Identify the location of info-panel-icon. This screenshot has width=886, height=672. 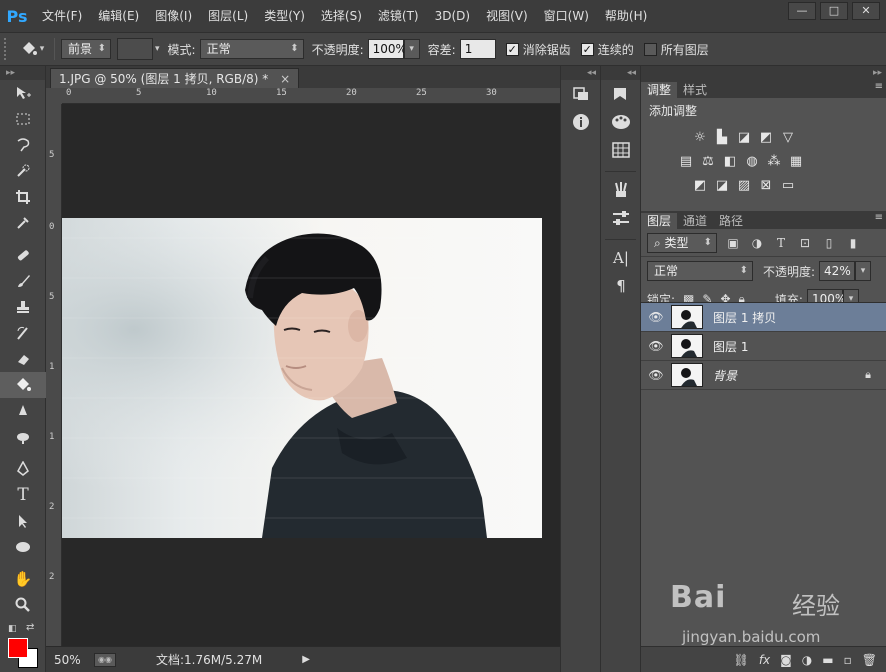
(581, 122).